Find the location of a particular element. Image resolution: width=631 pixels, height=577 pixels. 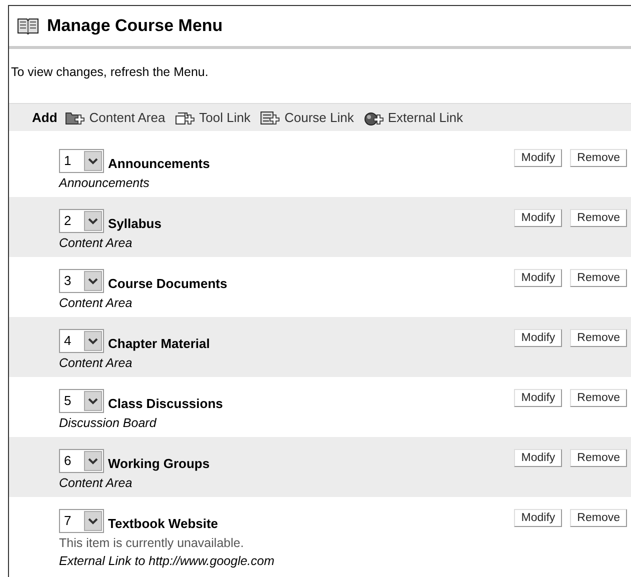

menu-item-name: Textbook Website is located at coordinates (163, 524).